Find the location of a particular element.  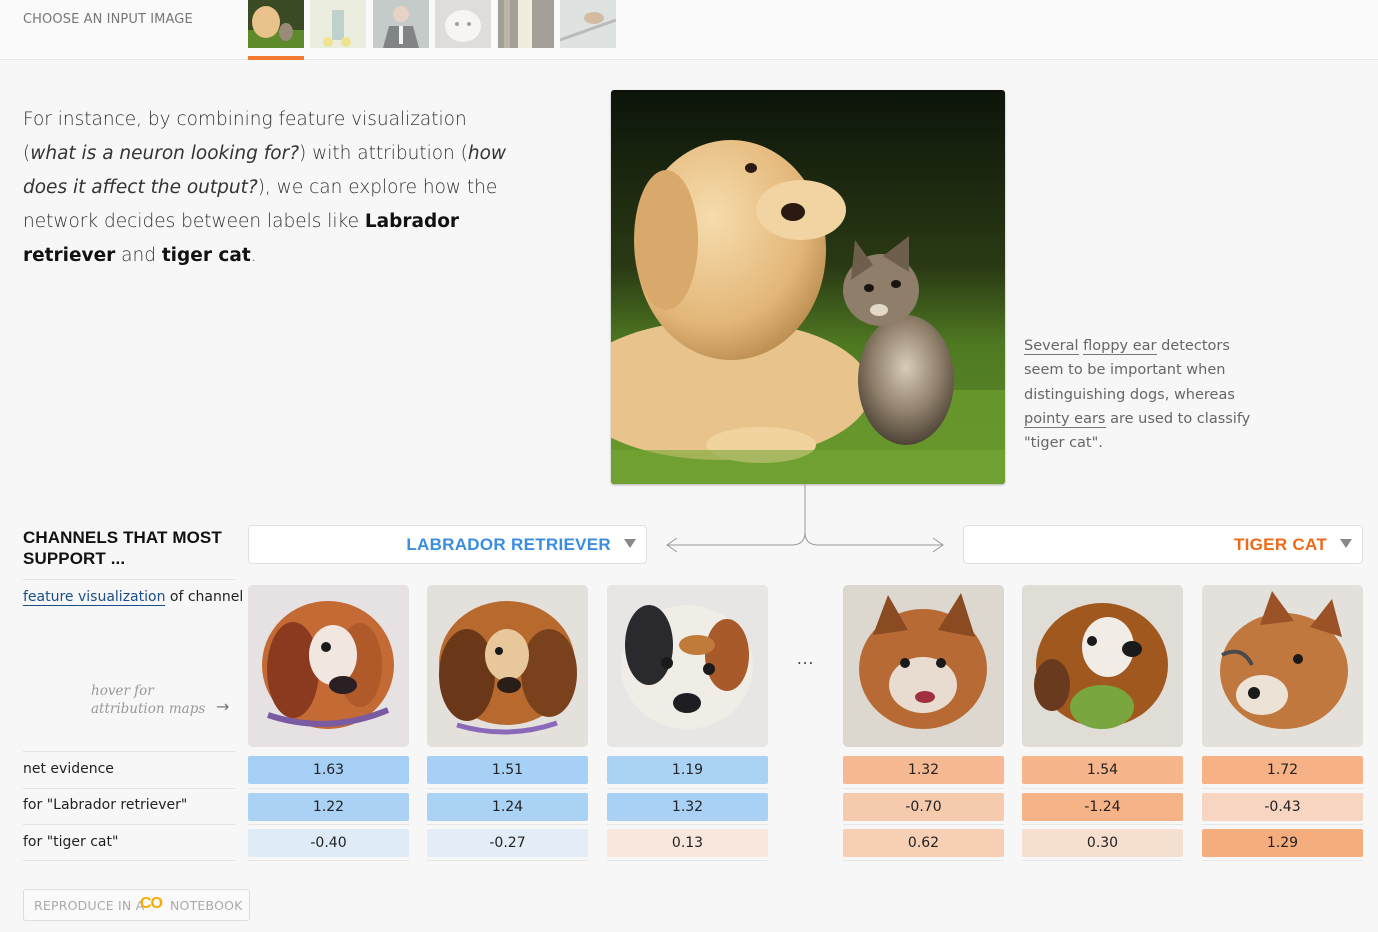

pointy-ears-link: pointy ears is located at coordinates (1065, 419).